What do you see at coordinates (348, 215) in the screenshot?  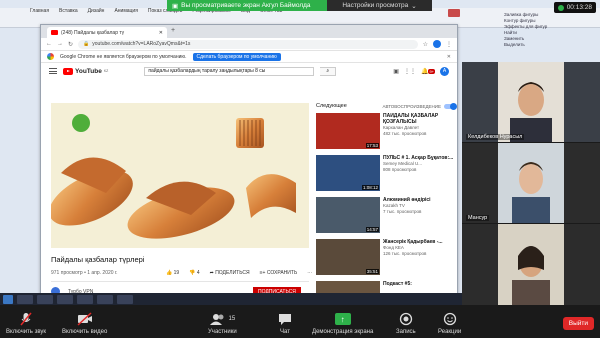 I see `recommendation-thumbnail: 14:57` at bounding box center [348, 215].